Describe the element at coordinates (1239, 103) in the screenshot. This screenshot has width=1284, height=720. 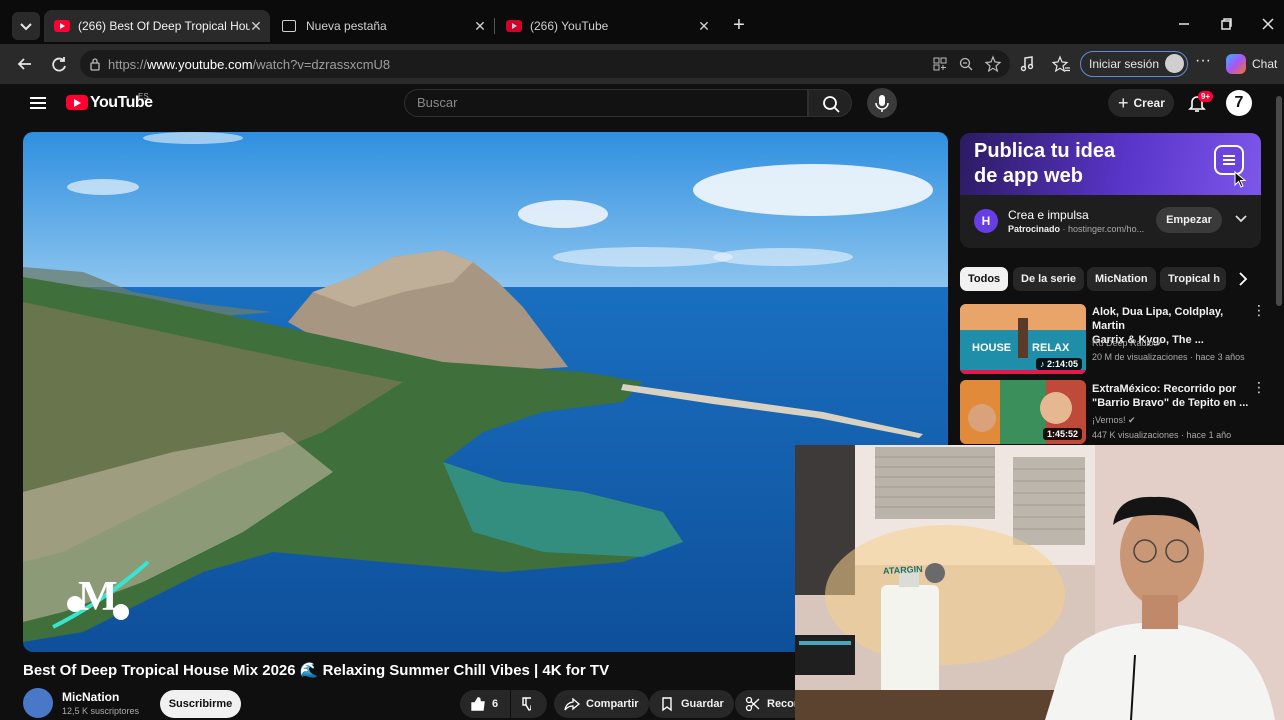
I see `account-avatar: 7` at that location.